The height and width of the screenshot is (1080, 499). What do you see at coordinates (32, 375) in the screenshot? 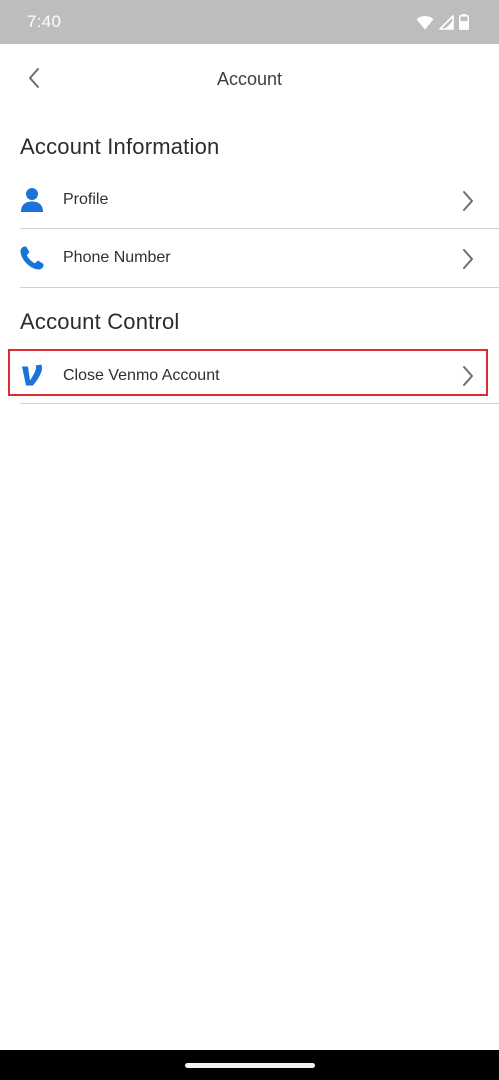
I see `venmo-logo-icon` at bounding box center [32, 375].